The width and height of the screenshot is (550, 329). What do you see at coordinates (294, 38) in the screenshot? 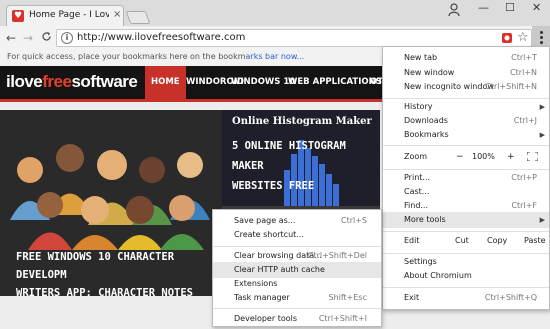
I see `address-bar: i http://www.ilovefreesoftware.com ☆` at bounding box center [294, 38].